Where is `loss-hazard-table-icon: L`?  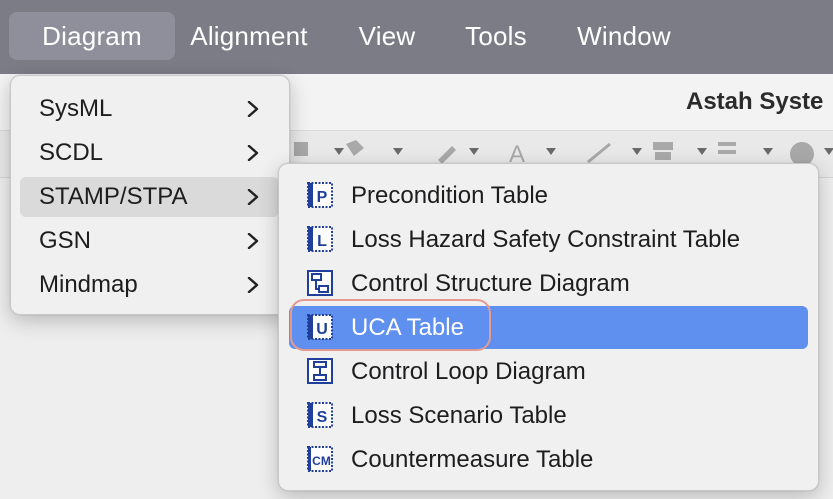 loss-hazard-table-icon: L is located at coordinates (320, 239).